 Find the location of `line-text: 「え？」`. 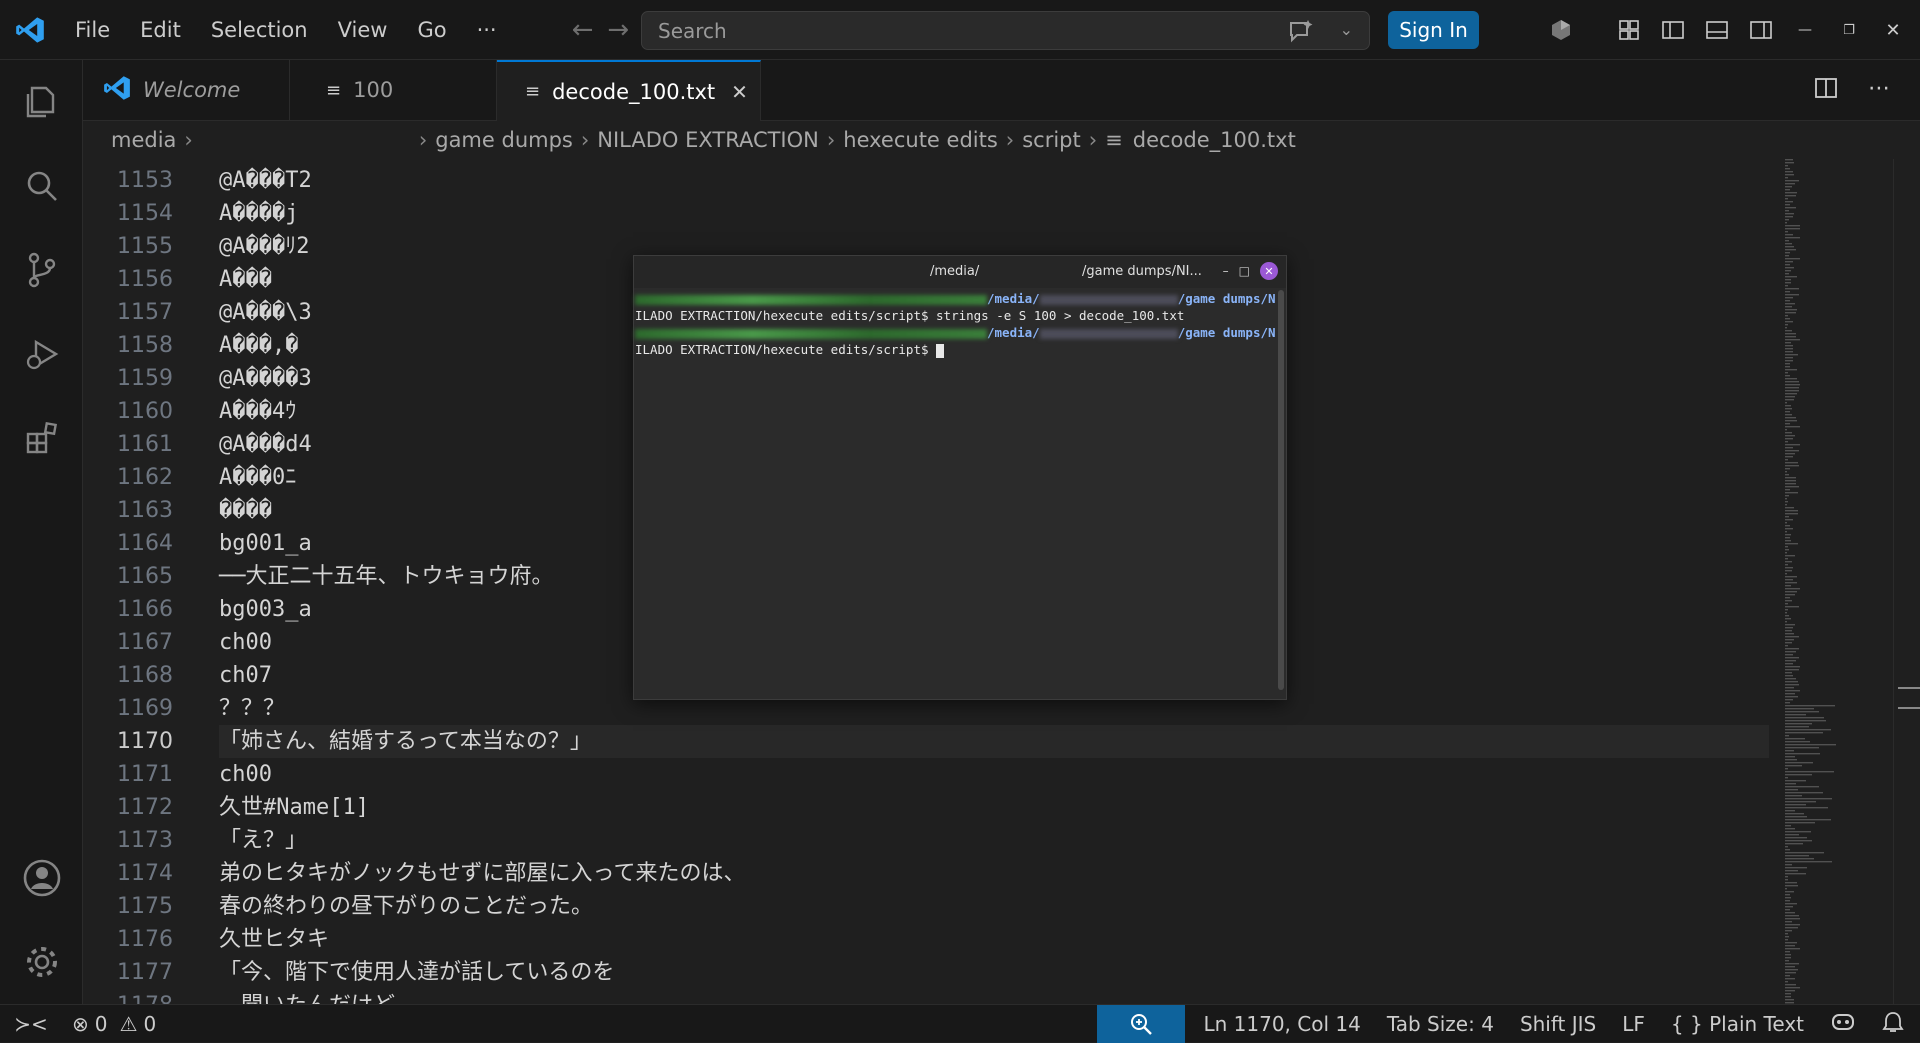

line-text: 「え？」 is located at coordinates (994, 840).